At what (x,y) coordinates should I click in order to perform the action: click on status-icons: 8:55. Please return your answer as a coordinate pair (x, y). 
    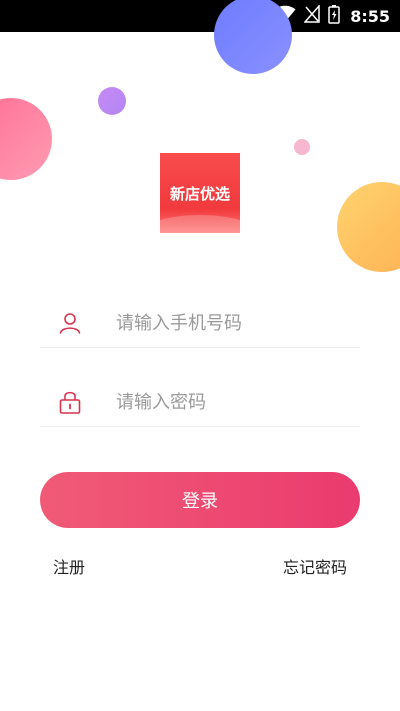
    Looking at the image, I should click on (332, 16).